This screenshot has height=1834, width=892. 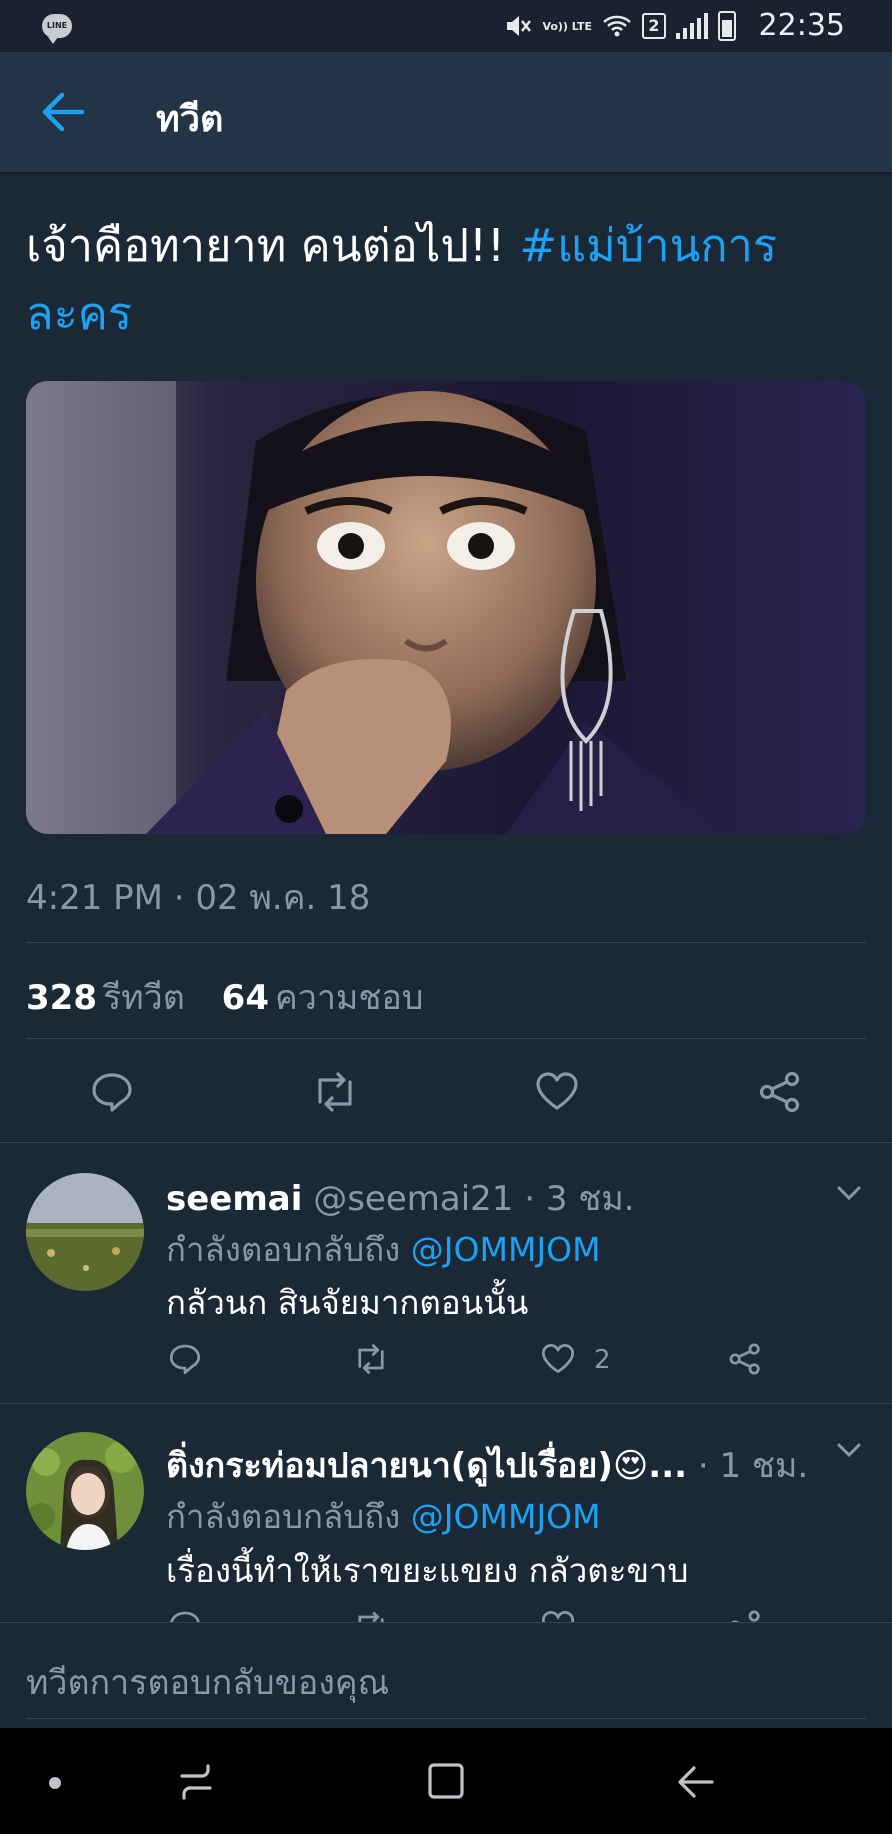 What do you see at coordinates (692, 26) in the screenshot?
I see `signal-icon` at bounding box center [692, 26].